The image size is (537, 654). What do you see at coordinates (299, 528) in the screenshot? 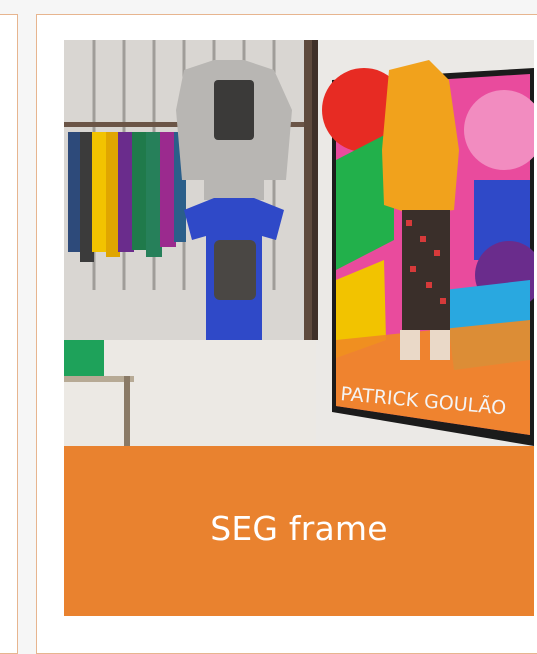
I see `caption-label: SEG frame` at bounding box center [299, 528].